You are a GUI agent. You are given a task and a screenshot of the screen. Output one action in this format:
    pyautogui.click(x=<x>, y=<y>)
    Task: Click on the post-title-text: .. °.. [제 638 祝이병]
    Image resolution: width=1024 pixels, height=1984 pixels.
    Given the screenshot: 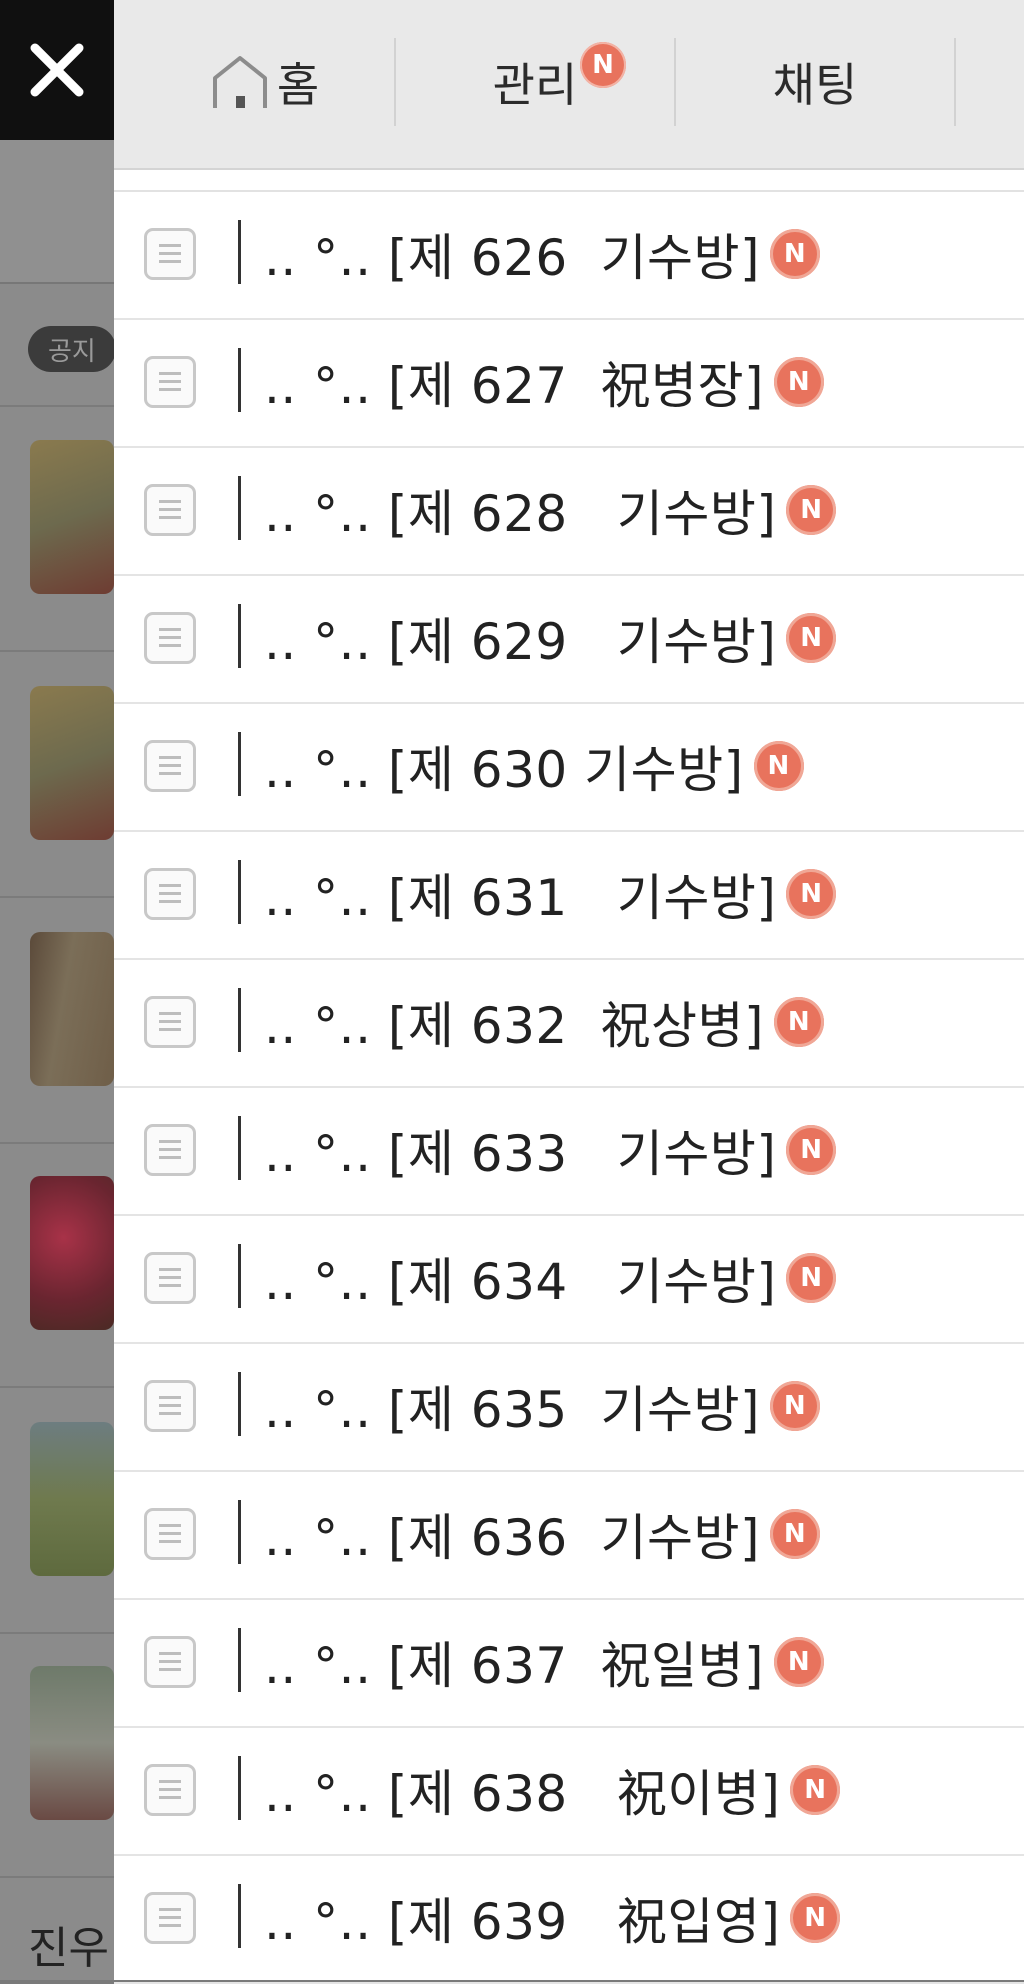 What is the action you would take?
    pyautogui.click(x=522, y=1794)
    